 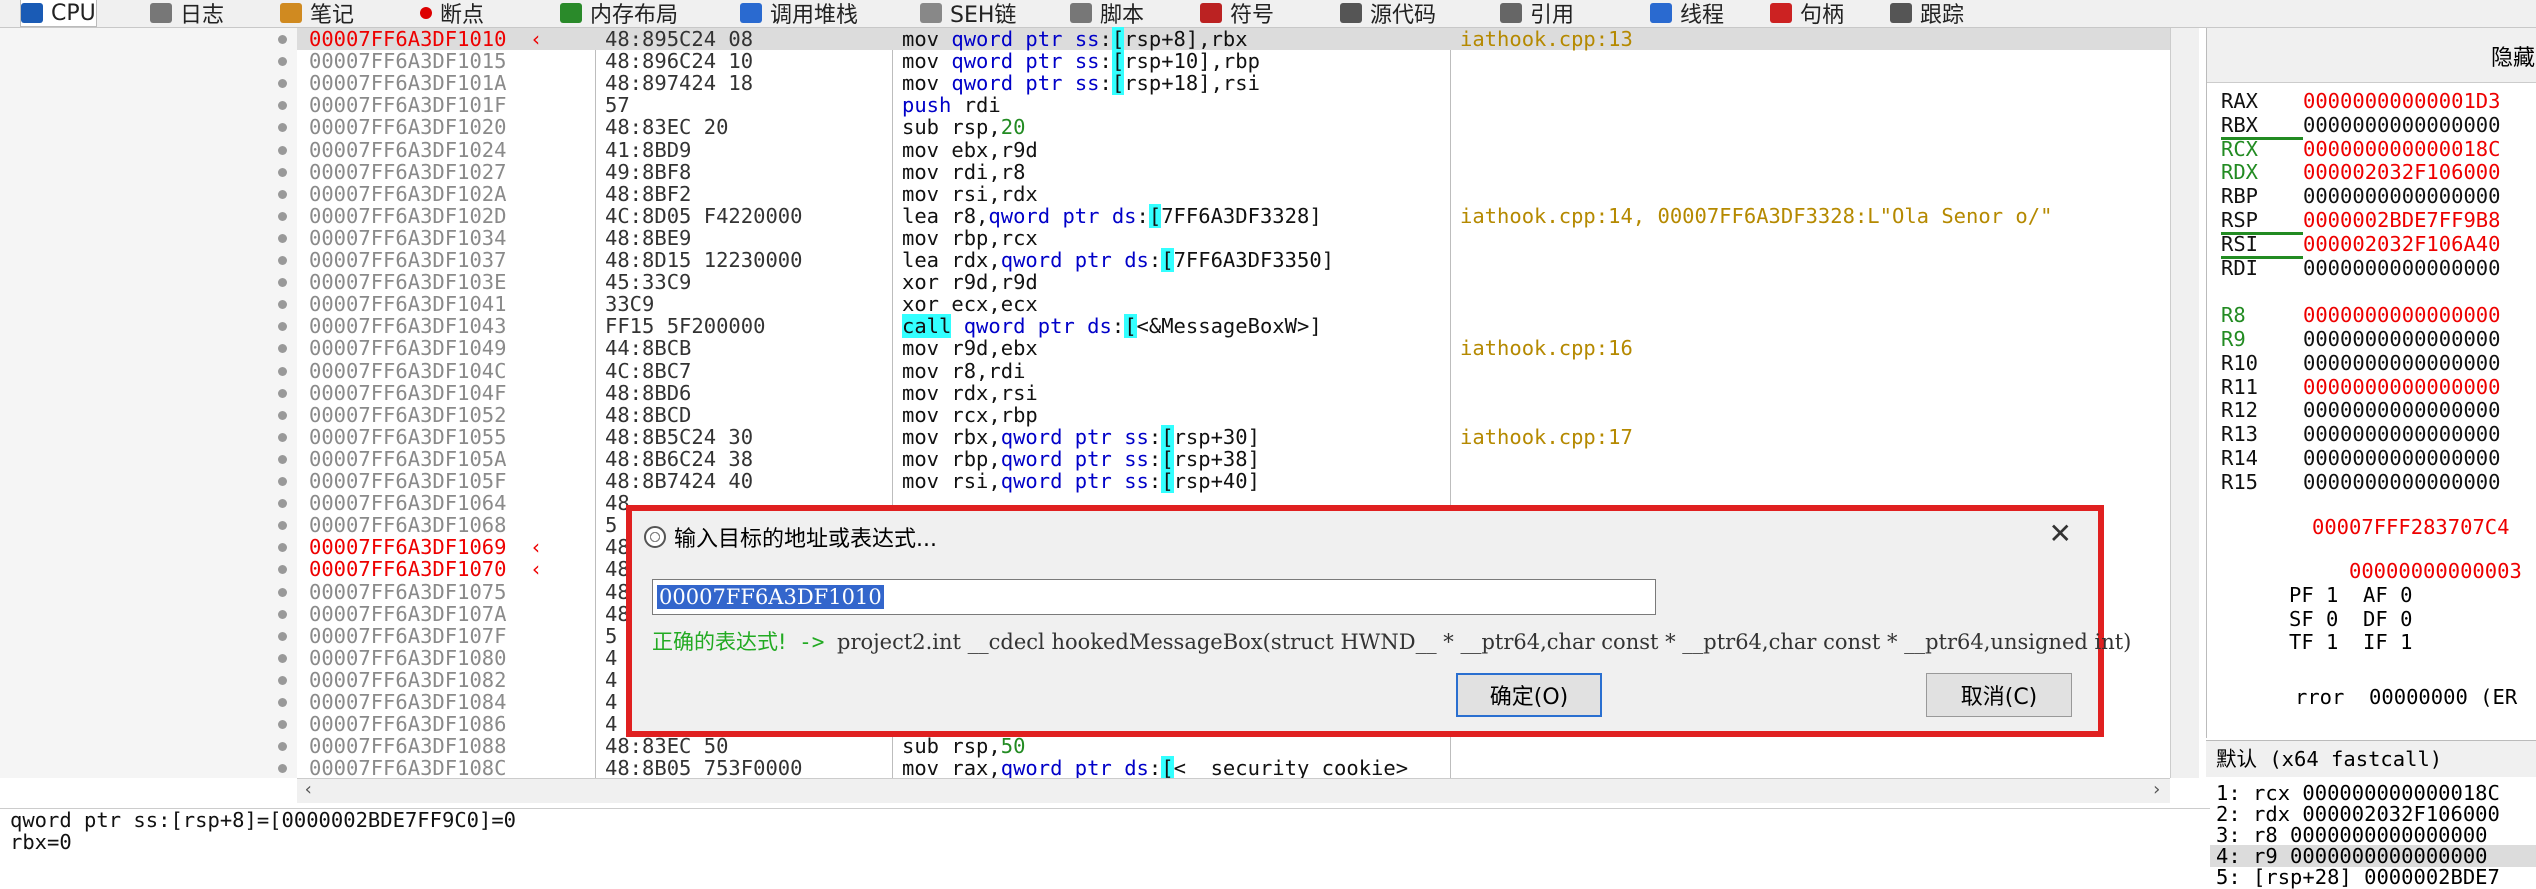 What do you see at coordinates (1233, 304) in the screenshot?
I see `listing-row: 00007FF6A3DF1041 33C9 xor ecx,ecx` at bounding box center [1233, 304].